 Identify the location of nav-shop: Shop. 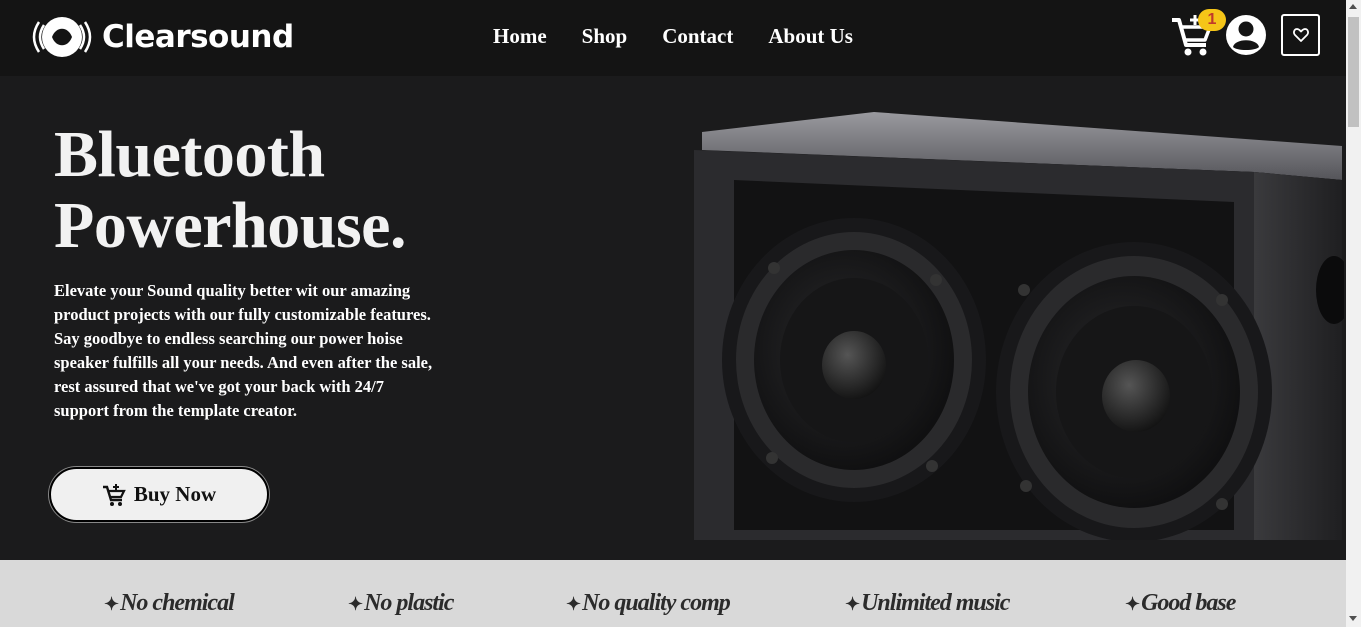
(605, 36).